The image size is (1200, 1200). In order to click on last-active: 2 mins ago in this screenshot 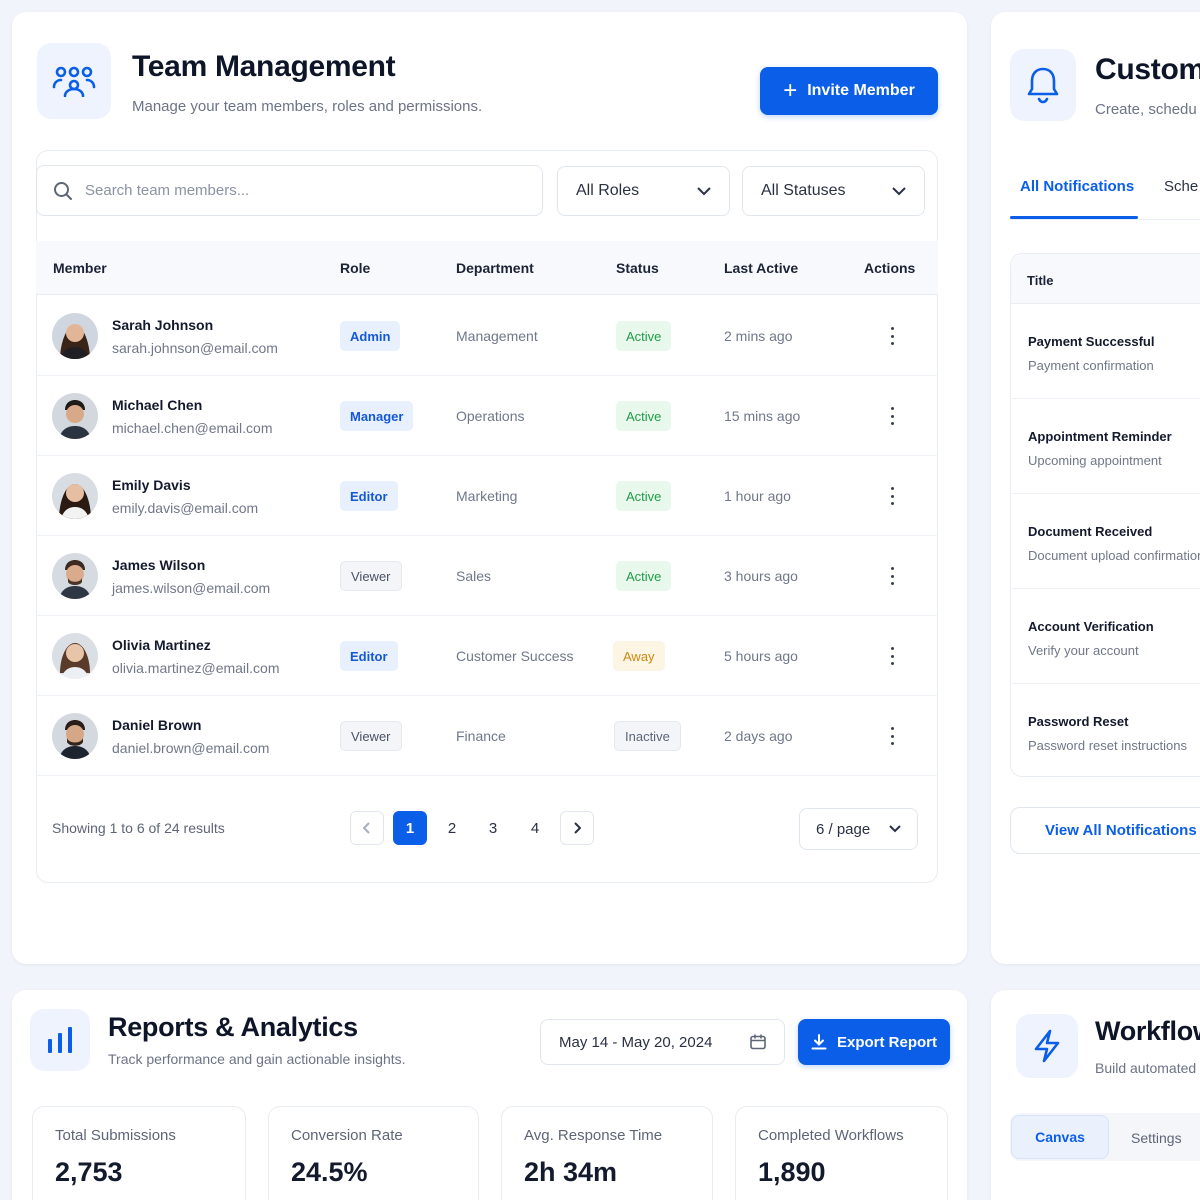, I will do `click(758, 336)`.